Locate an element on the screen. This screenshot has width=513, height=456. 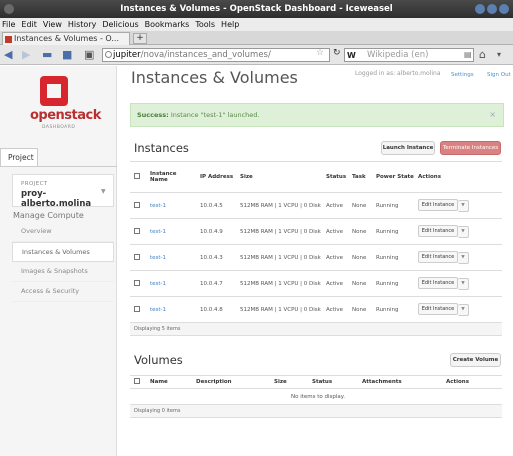
size-cell: 512MB RAM | 1 VCPU | 0 Disk is located at coordinates (279, 283).